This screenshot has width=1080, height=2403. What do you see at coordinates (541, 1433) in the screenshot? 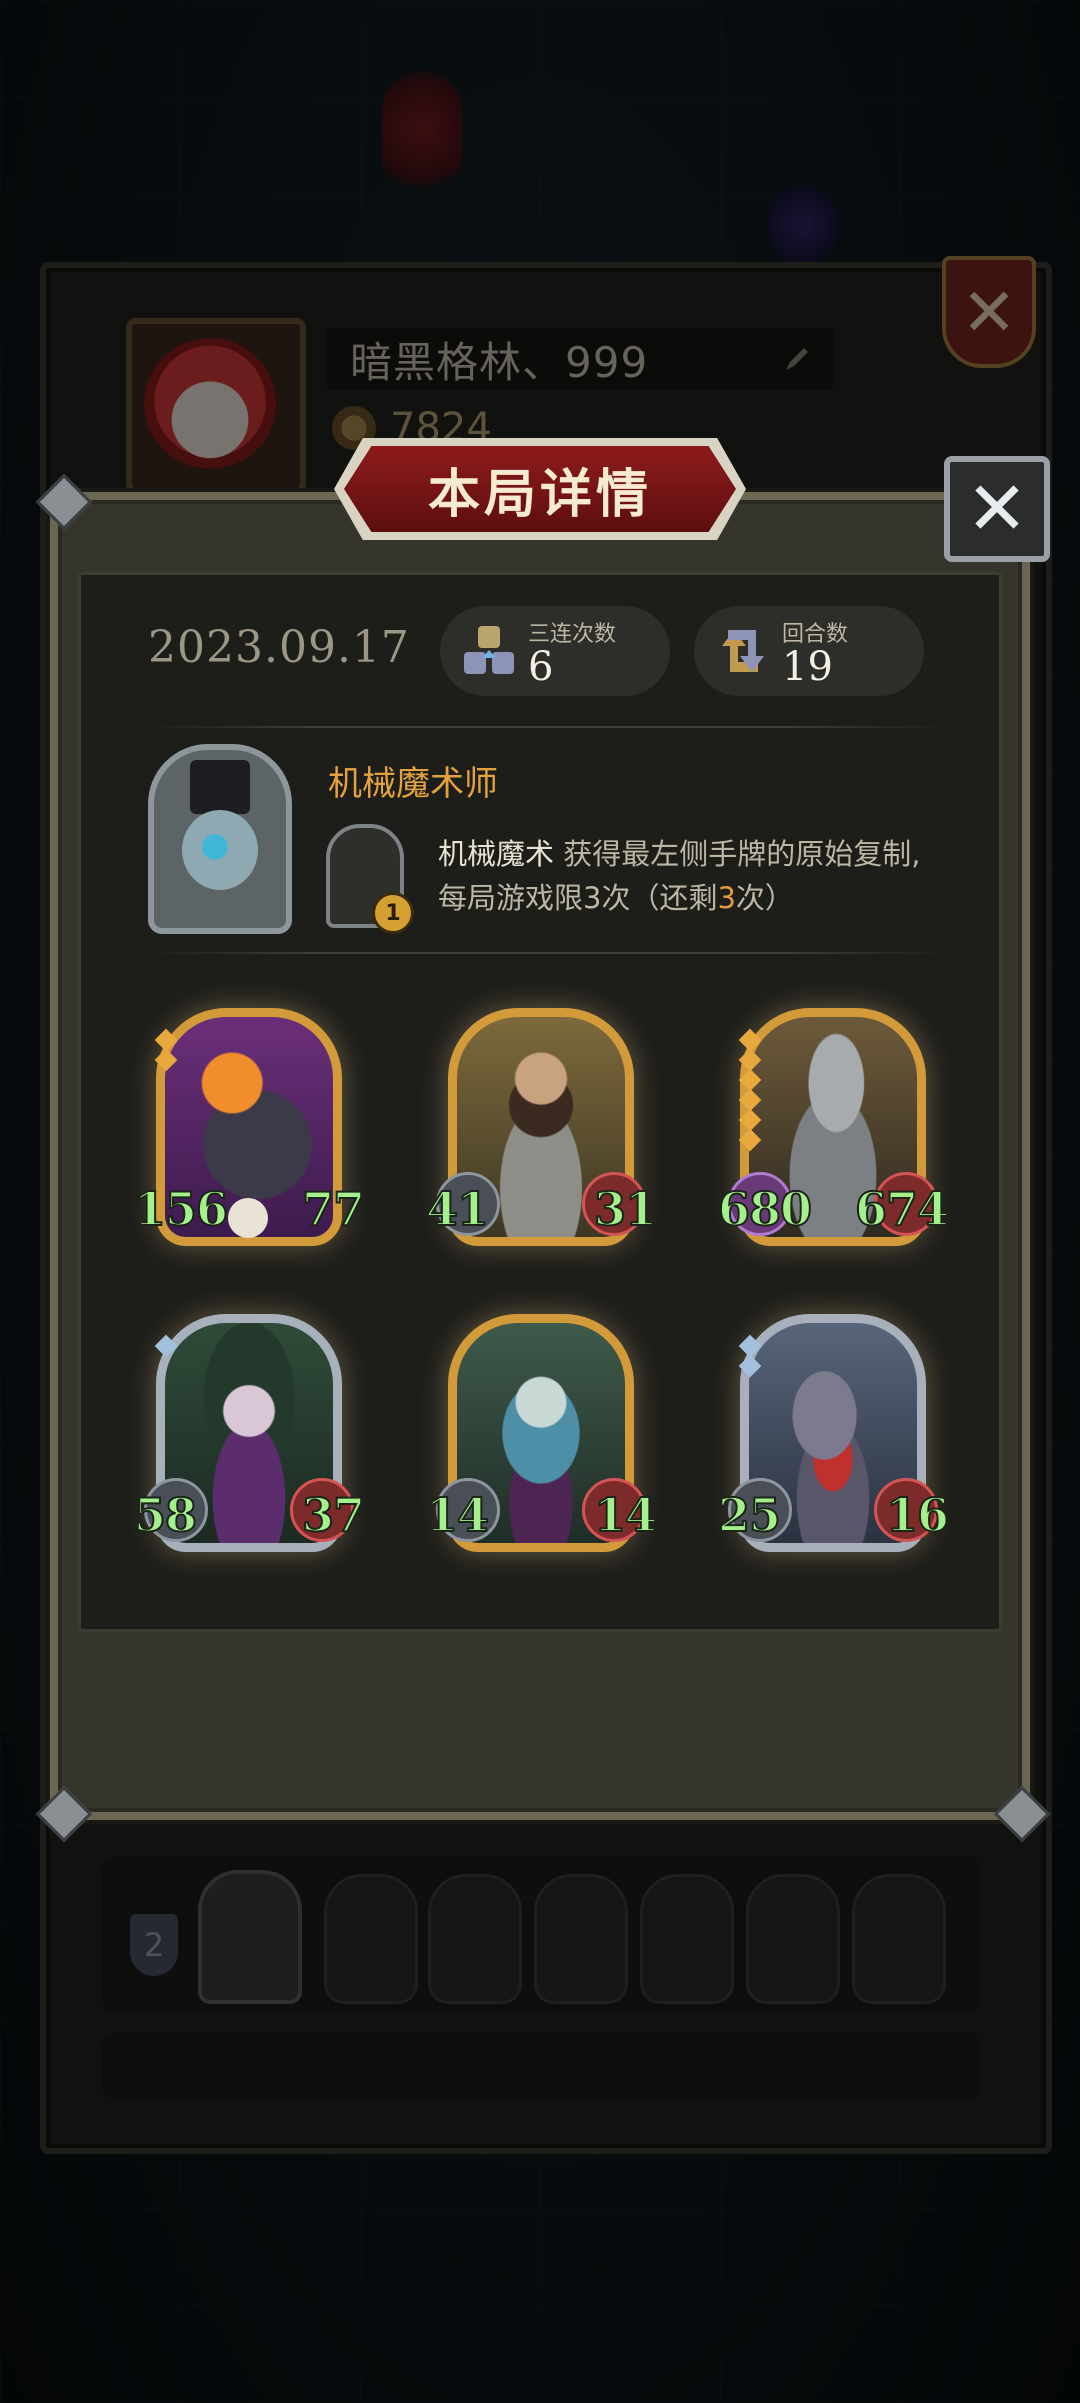
I see `minion-card-elf-sorceress: 14 14` at bounding box center [541, 1433].